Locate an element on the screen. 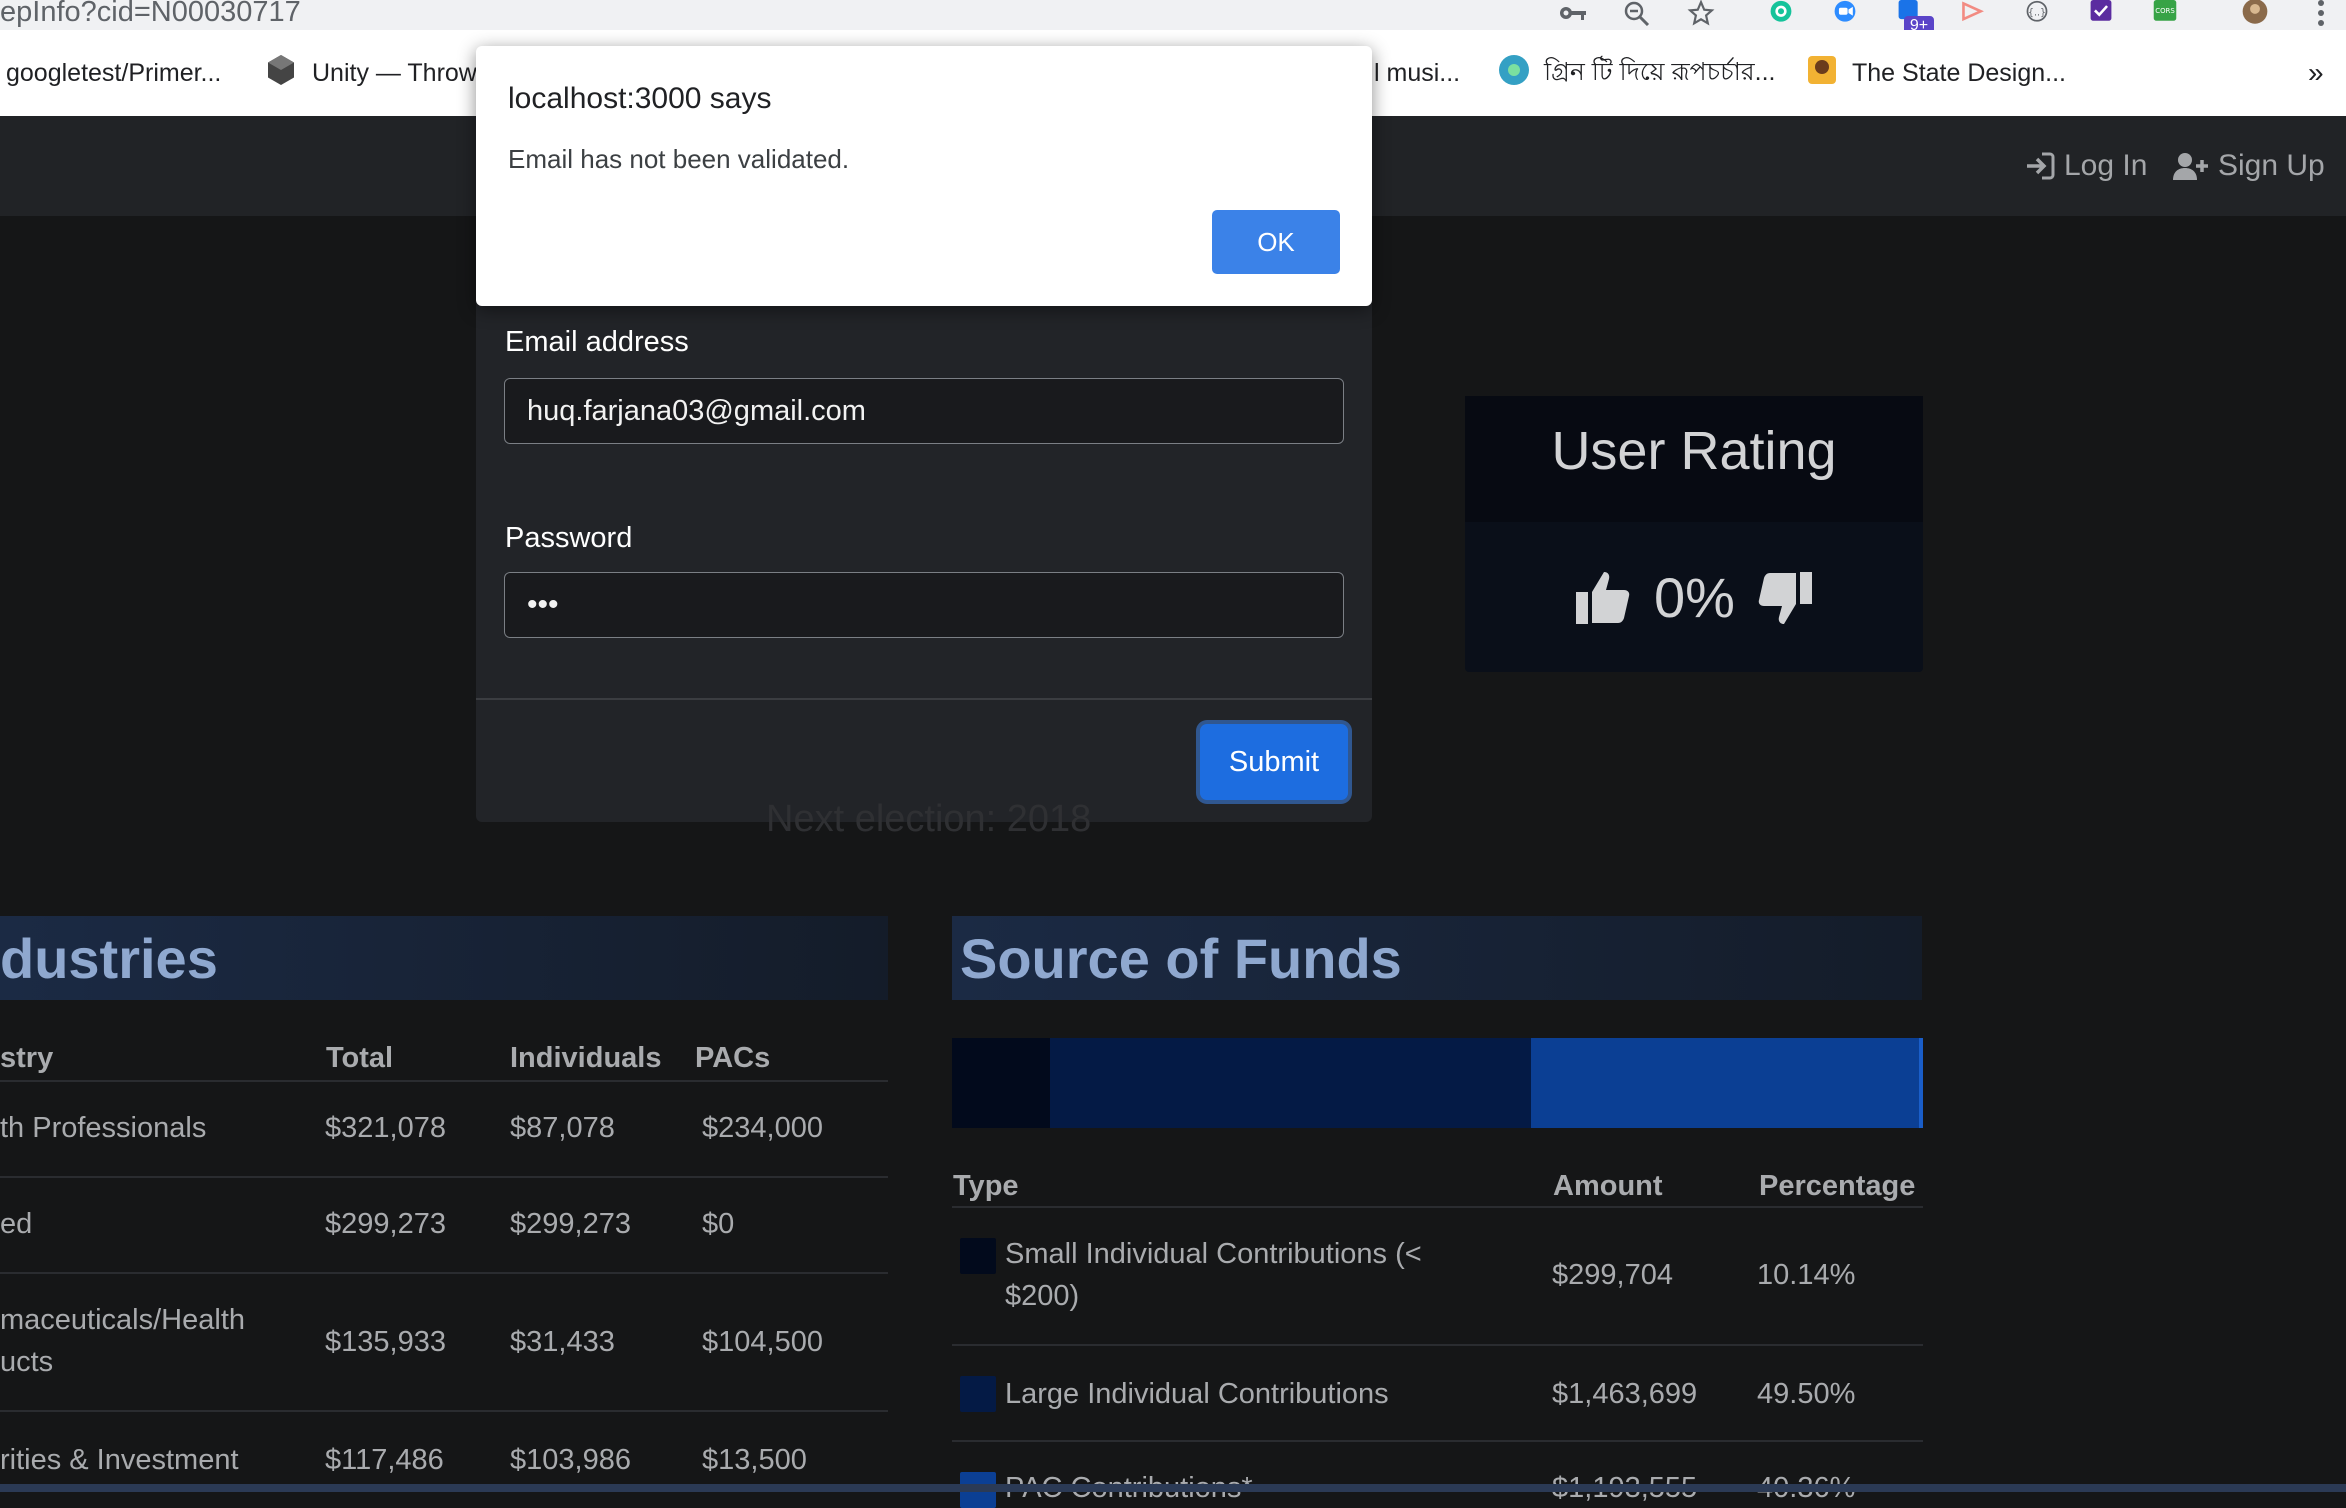 The height and width of the screenshot is (1508, 2346). email-label: Email address is located at coordinates (597, 342).